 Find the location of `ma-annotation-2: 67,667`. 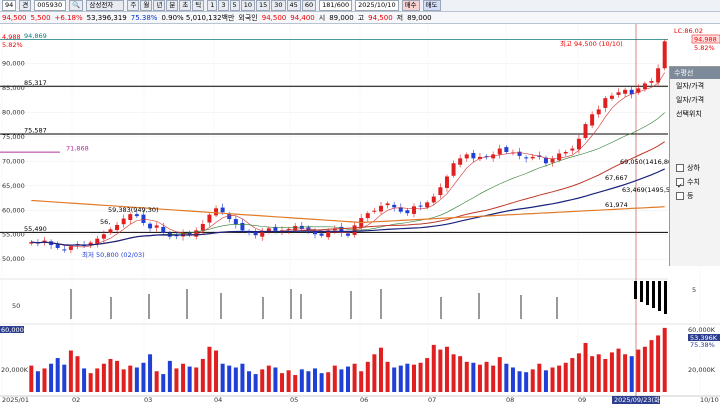

ma-annotation-2: 67,667 is located at coordinates (616, 178).